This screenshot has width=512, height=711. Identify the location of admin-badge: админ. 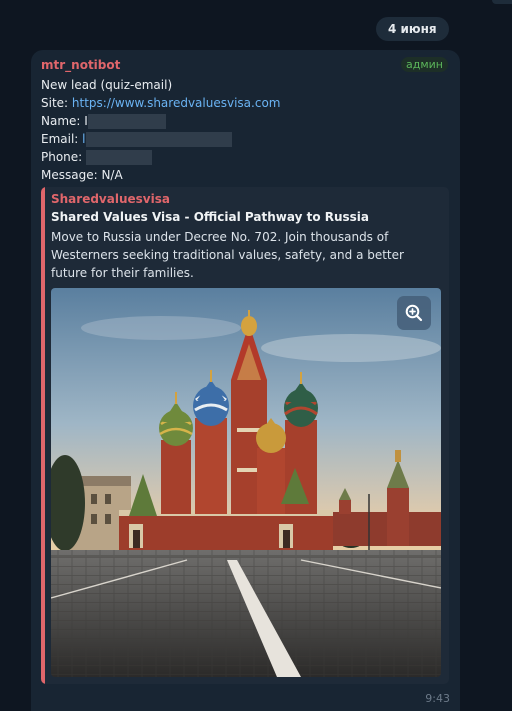
(424, 64).